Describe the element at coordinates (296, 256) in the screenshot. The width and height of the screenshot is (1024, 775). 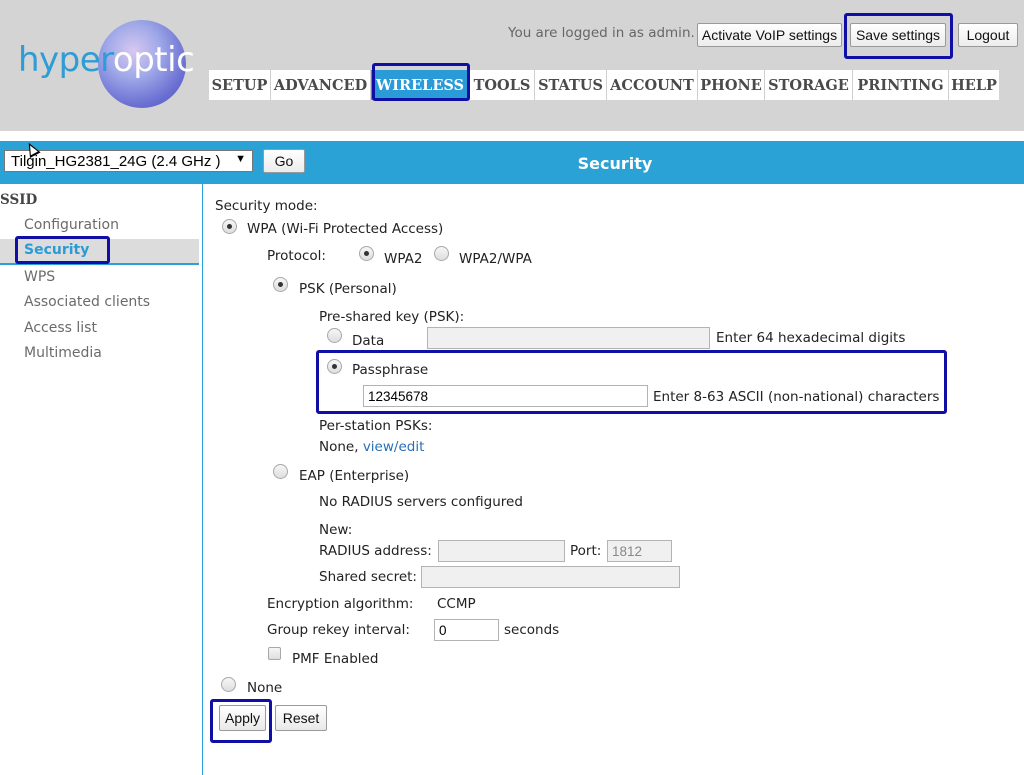
I see `protocol-label: Protocol:` at that location.